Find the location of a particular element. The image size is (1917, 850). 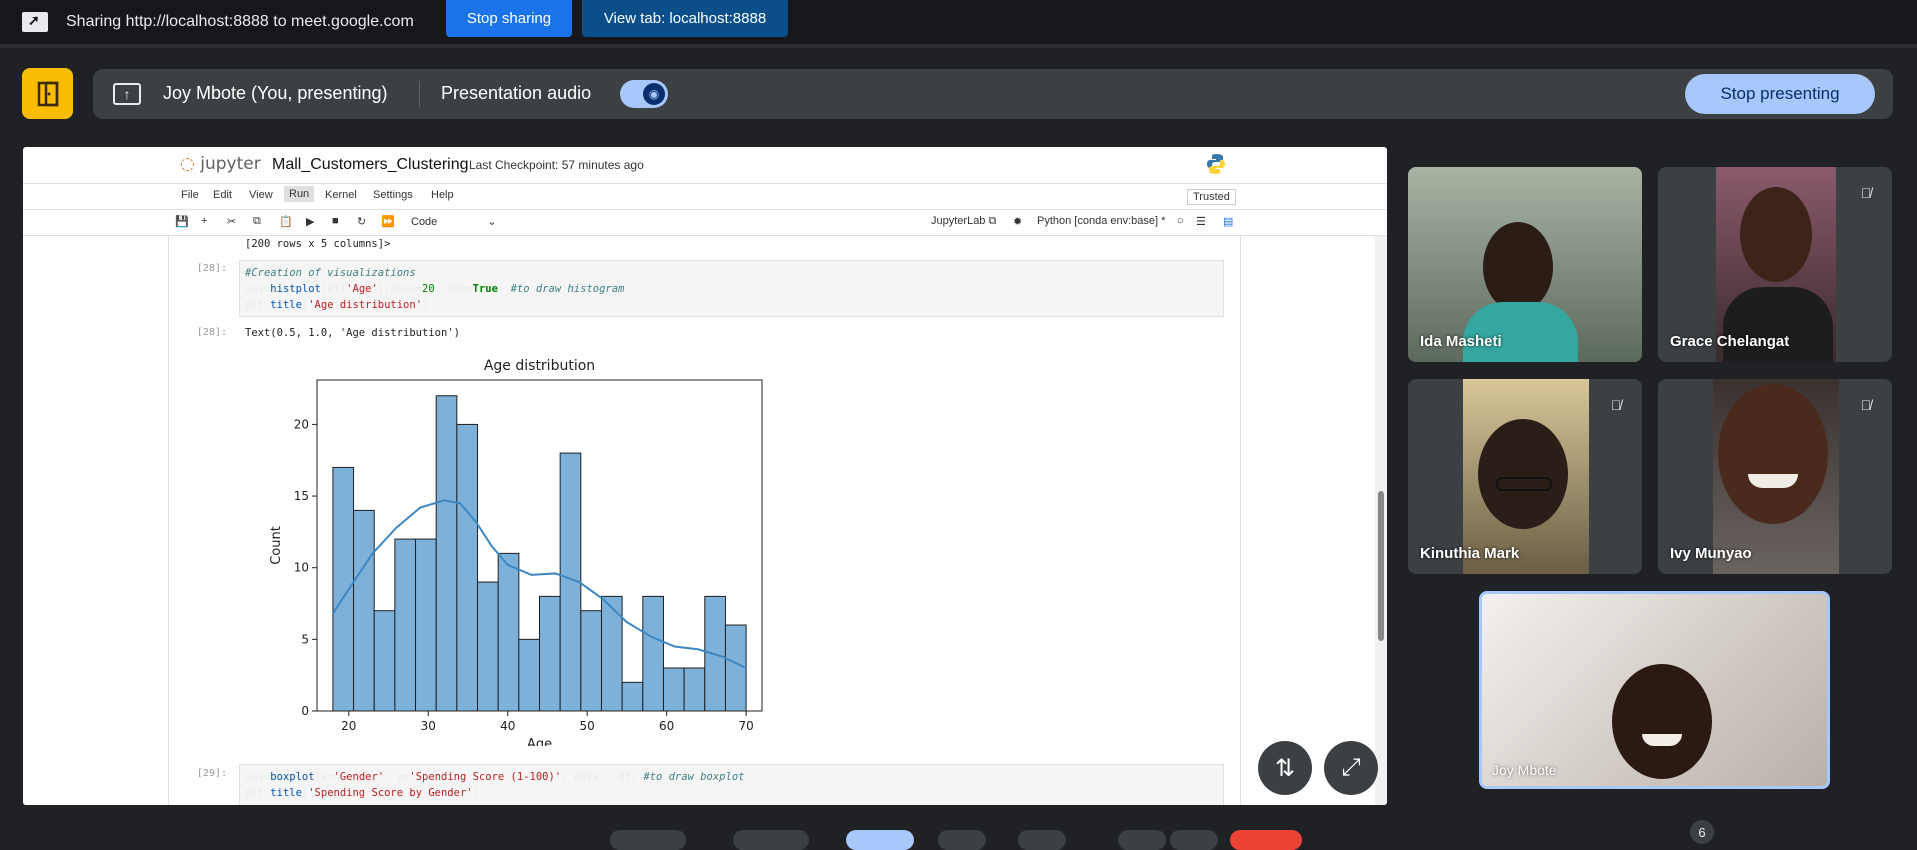

speaker-icon: ◉ is located at coordinates (654, 94).